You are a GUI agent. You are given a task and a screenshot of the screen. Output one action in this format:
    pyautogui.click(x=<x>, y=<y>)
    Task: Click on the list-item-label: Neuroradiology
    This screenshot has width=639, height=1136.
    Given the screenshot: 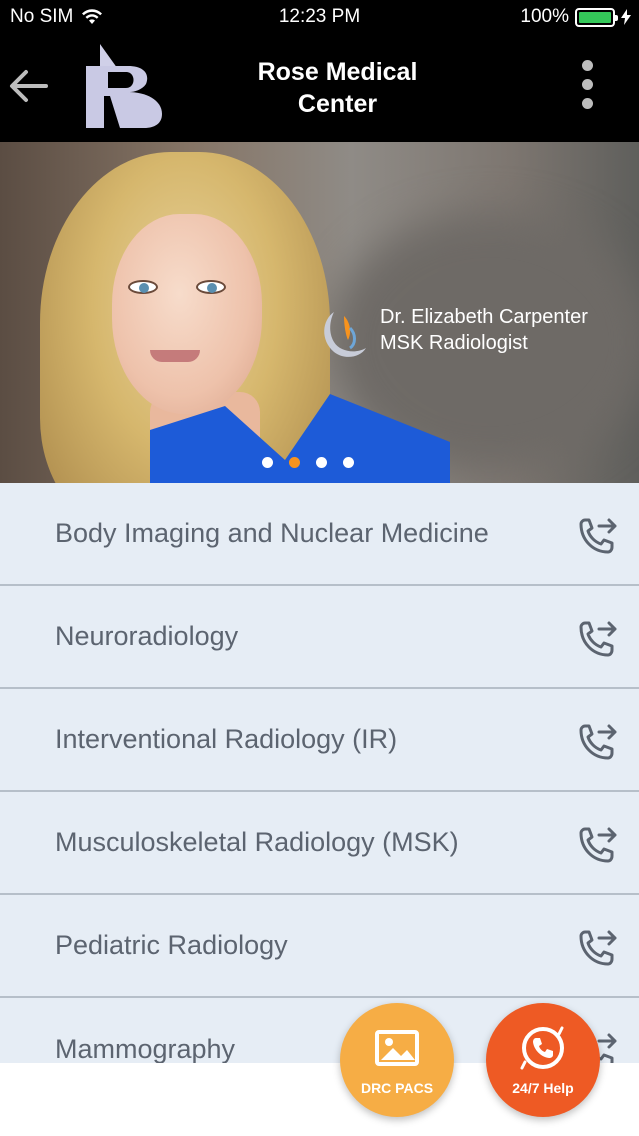 What is the action you would take?
    pyautogui.click(x=147, y=636)
    